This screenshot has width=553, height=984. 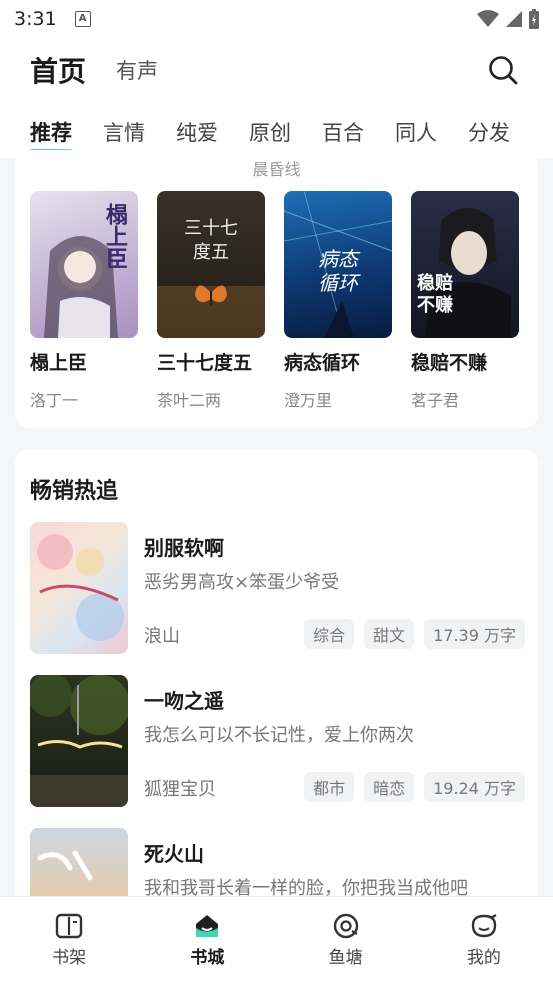 I want to click on nav-label: 书架, so click(x=69, y=958).